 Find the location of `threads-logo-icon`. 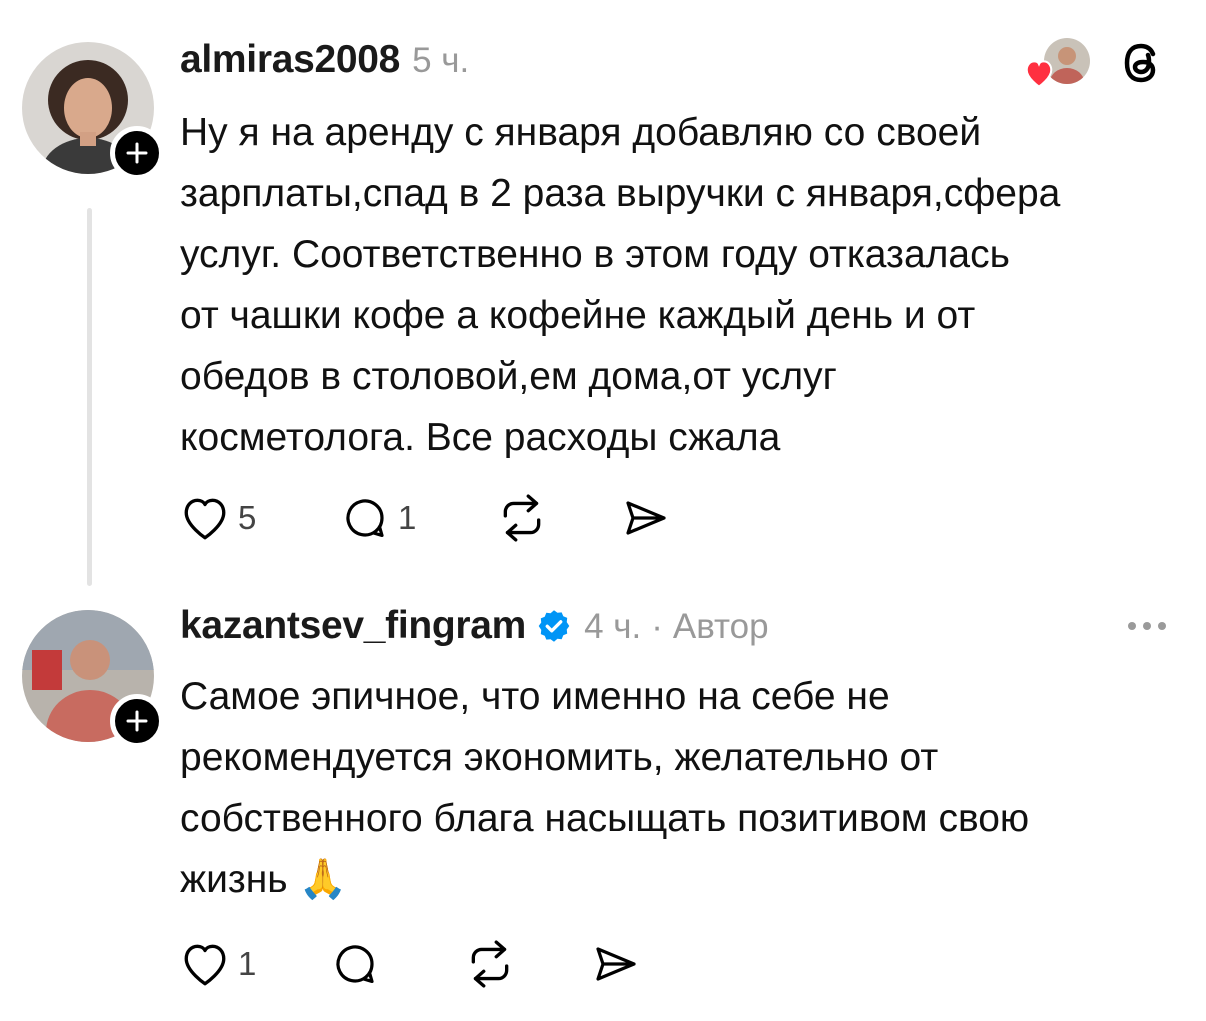

threads-logo-icon is located at coordinates (1143, 63).